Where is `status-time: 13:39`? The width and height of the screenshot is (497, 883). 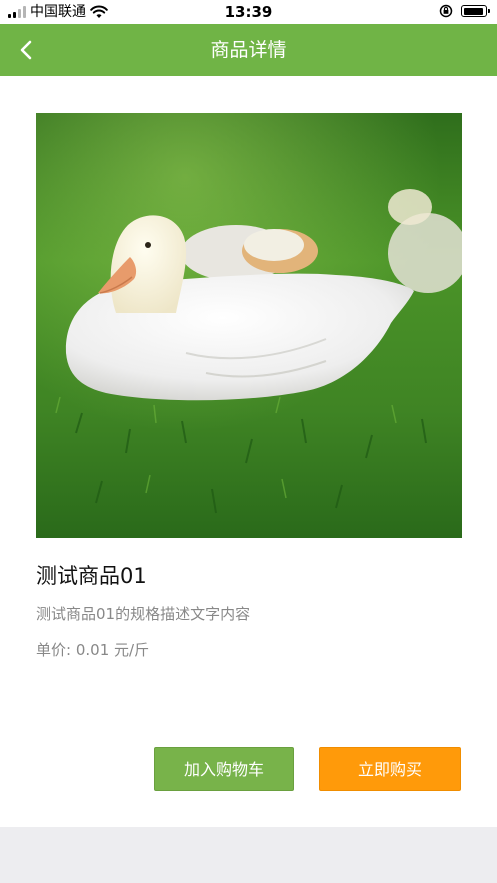 status-time: 13:39 is located at coordinates (248, 12).